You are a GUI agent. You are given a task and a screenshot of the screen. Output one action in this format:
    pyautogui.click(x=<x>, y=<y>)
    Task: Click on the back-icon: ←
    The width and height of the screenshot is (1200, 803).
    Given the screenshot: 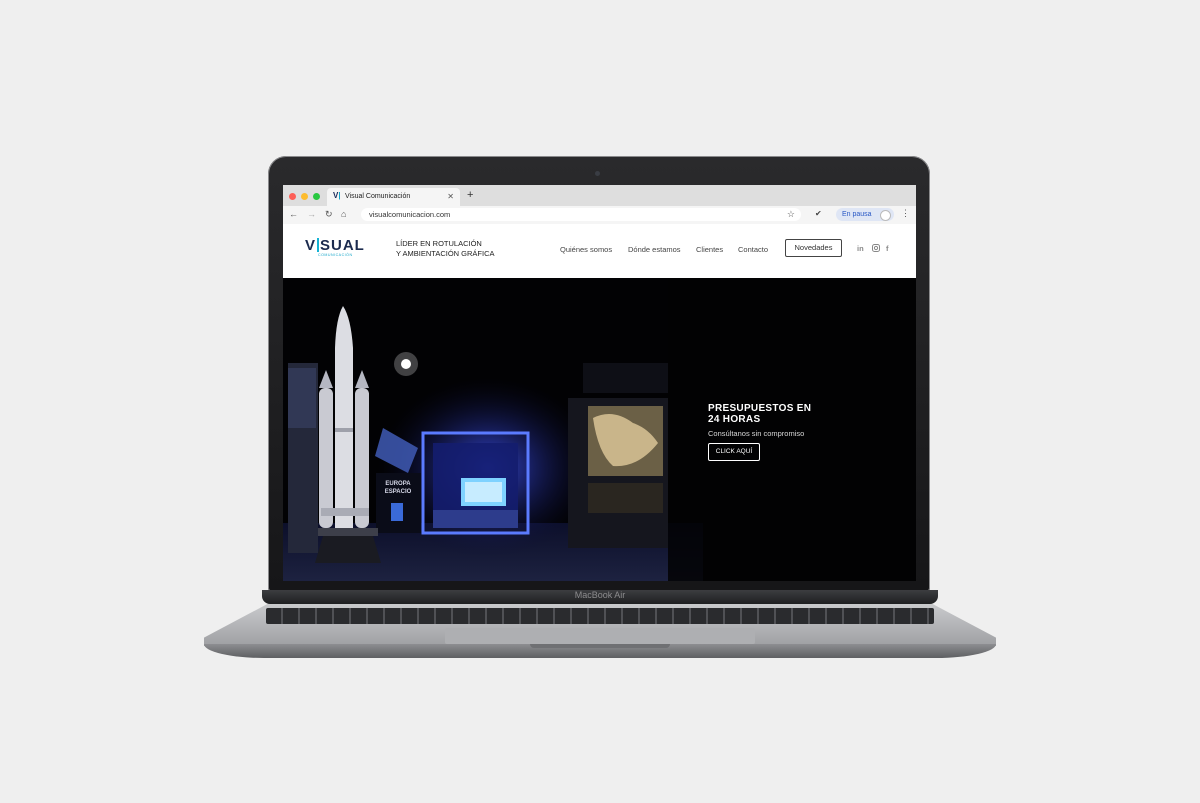 What is the action you would take?
    pyautogui.click(x=293, y=214)
    